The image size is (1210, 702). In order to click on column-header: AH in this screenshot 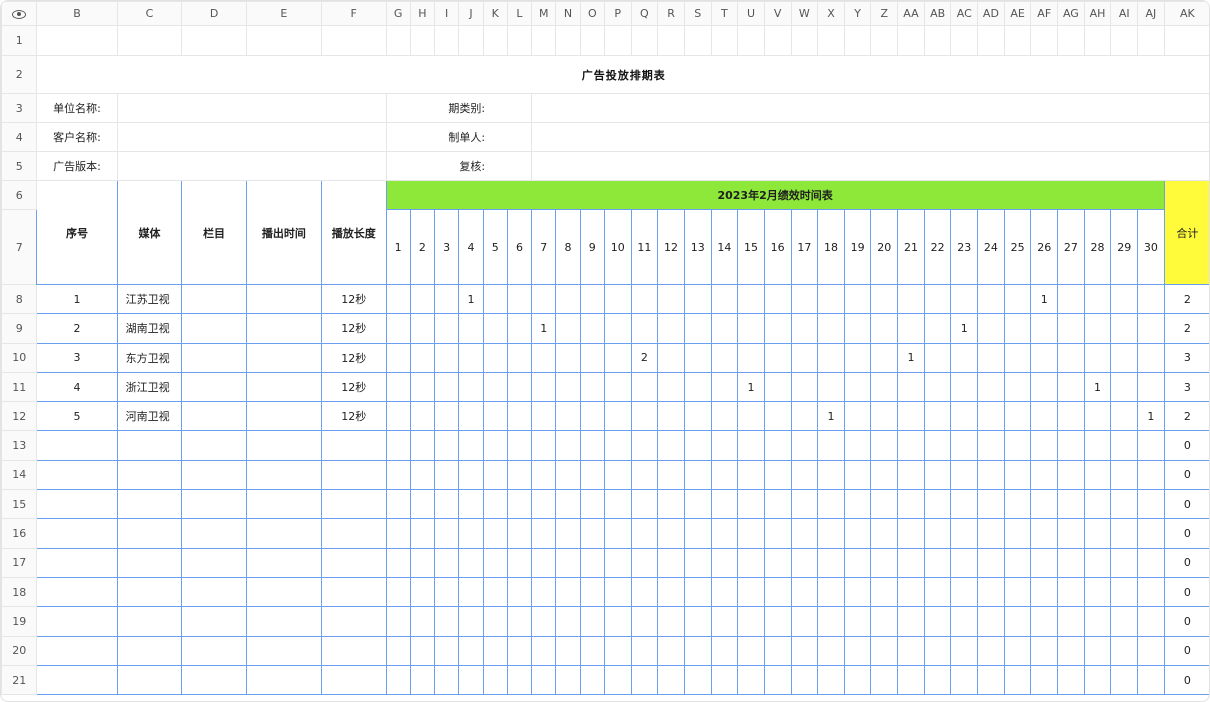, I will do `click(1097, 13)`.